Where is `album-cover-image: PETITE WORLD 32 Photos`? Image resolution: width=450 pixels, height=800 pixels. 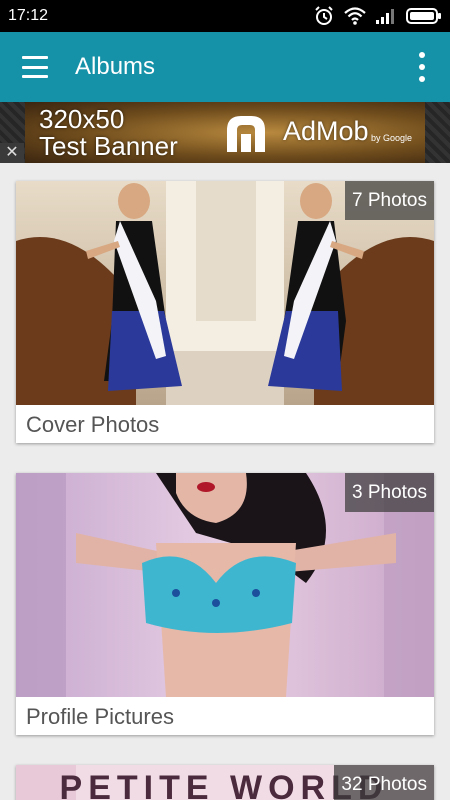 album-cover-image: PETITE WORLD 32 Photos is located at coordinates (225, 782).